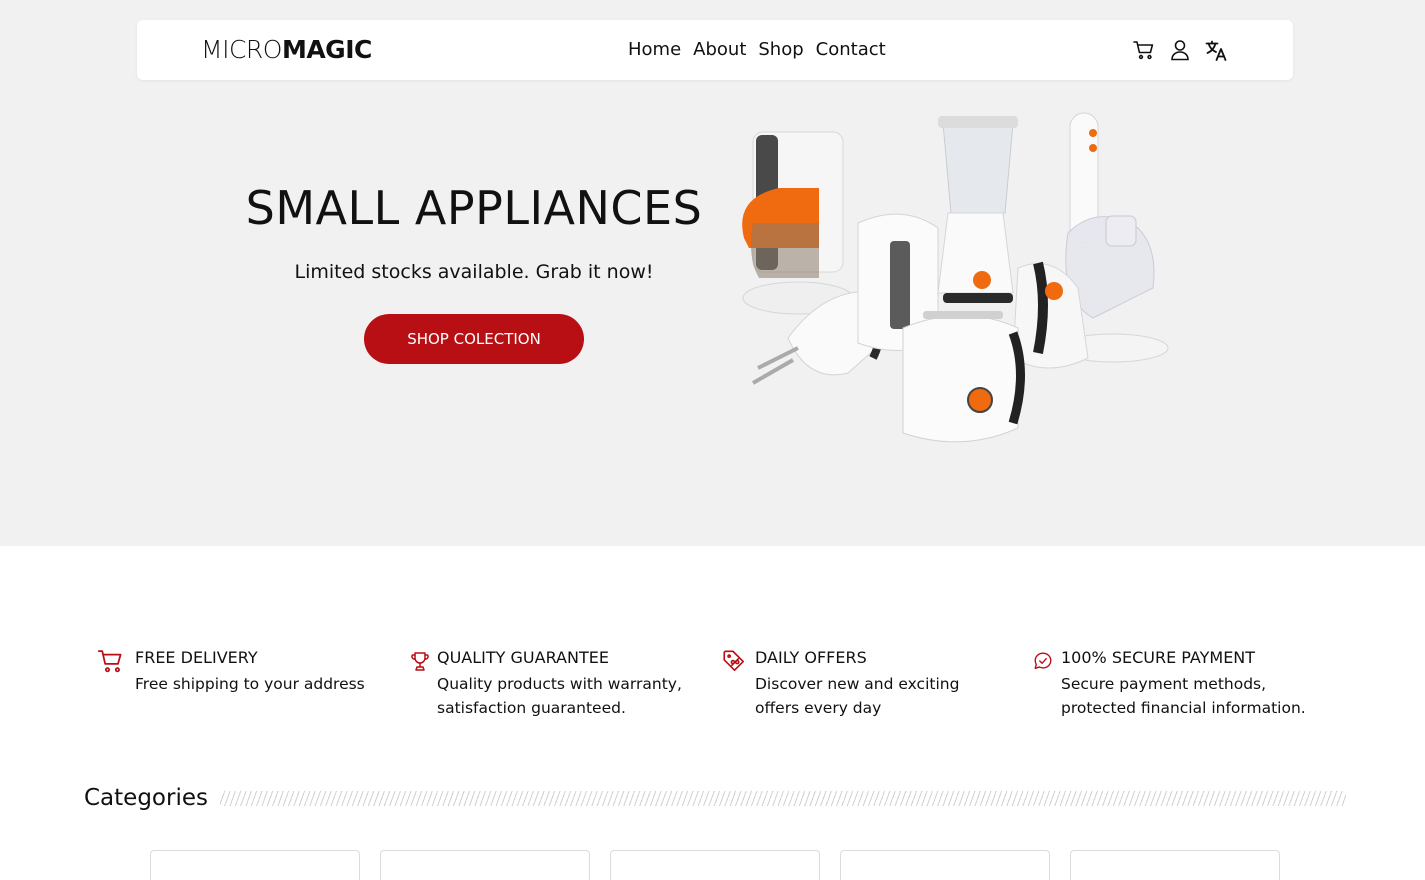 This screenshot has width=1425, height=880. I want to click on nav-link-home: Home, so click(654, 50).